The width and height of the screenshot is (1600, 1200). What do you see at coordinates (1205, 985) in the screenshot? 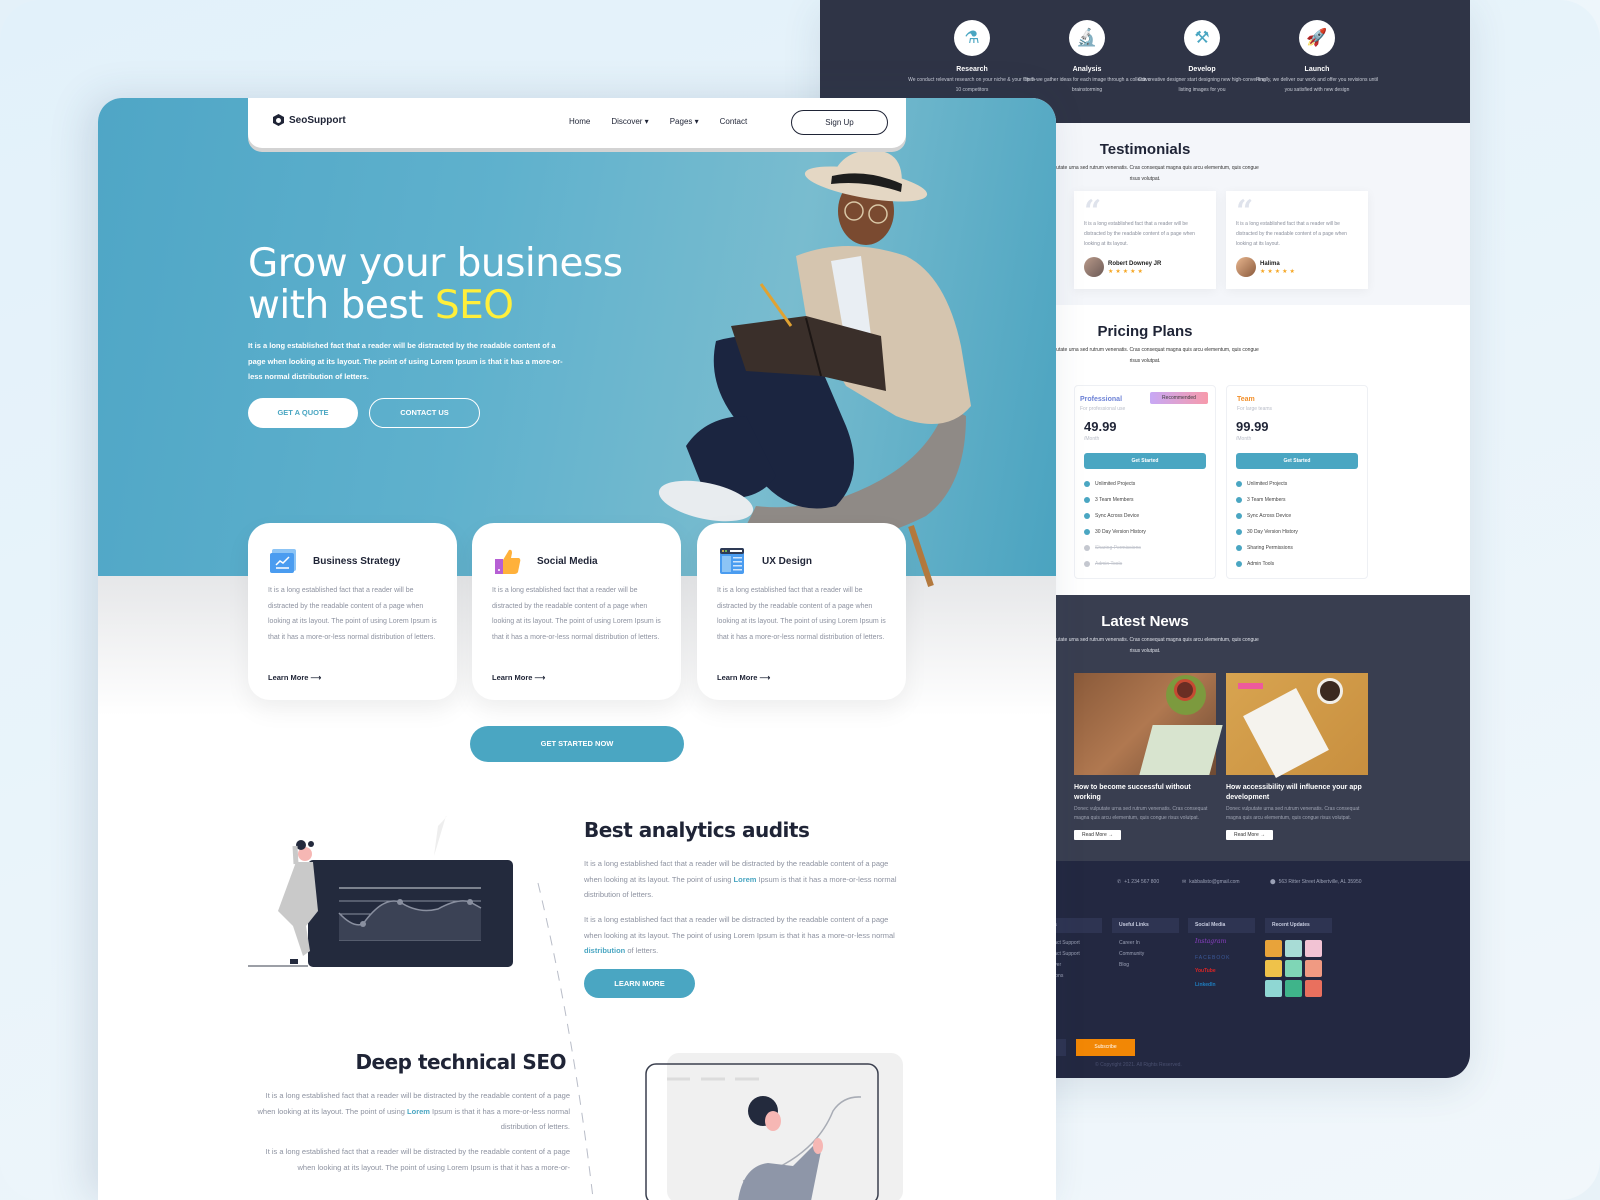
I see `linkedin-link: LinkedIn` at bounding box center [1205, 985].